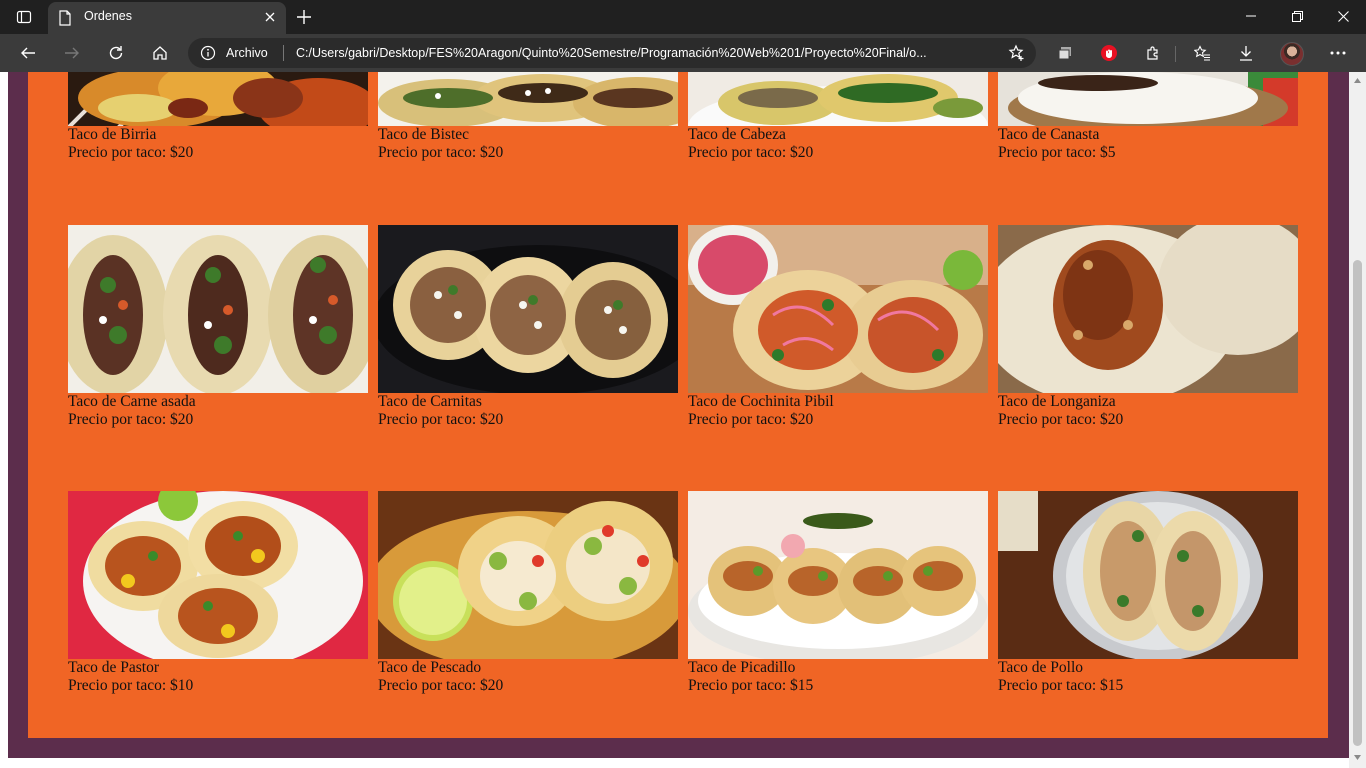 This screenshot has height=768, width=1366. What do you see at coordinates (218, 575) in the screenshot?
I see `taco-pastor-image` at bounding box center [218, 575].